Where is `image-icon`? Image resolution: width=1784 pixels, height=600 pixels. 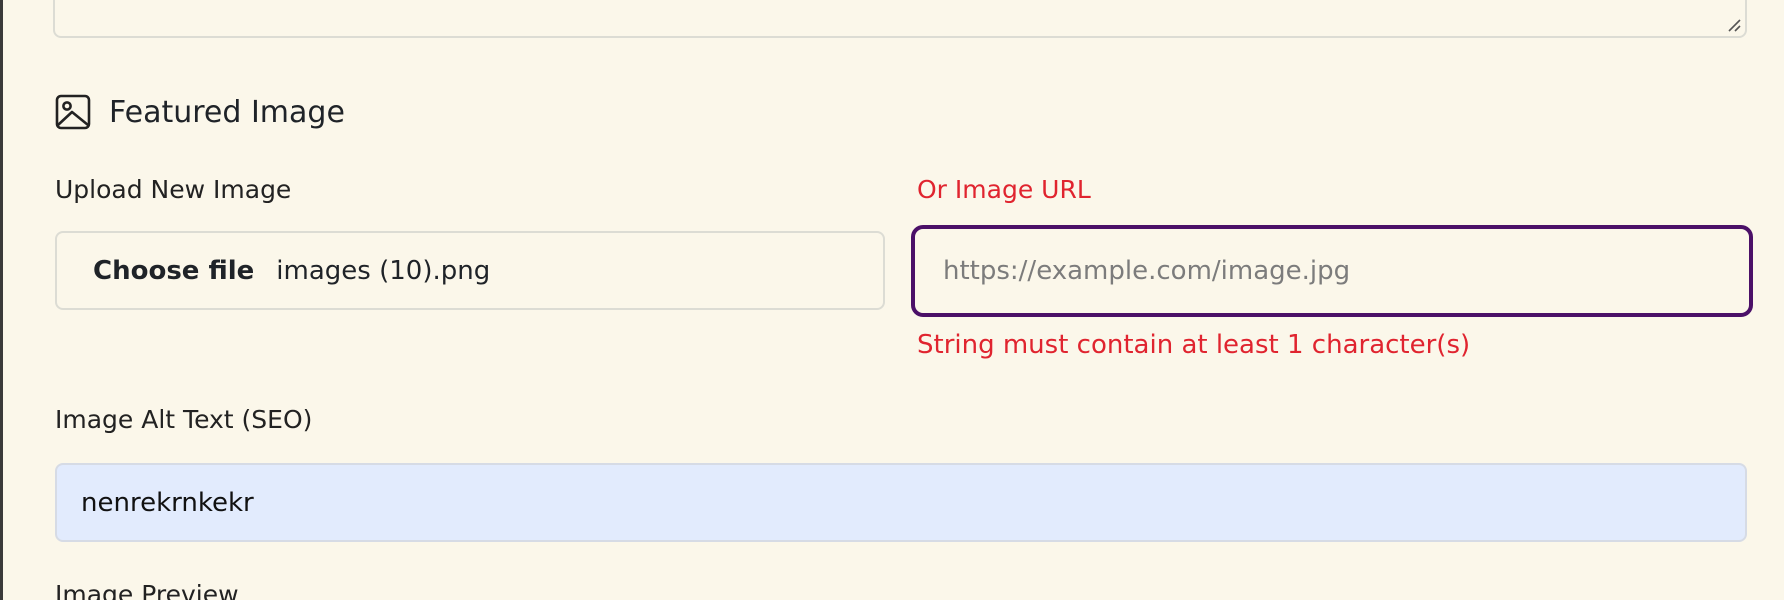 image-icon is located at coordinates (73, 112).